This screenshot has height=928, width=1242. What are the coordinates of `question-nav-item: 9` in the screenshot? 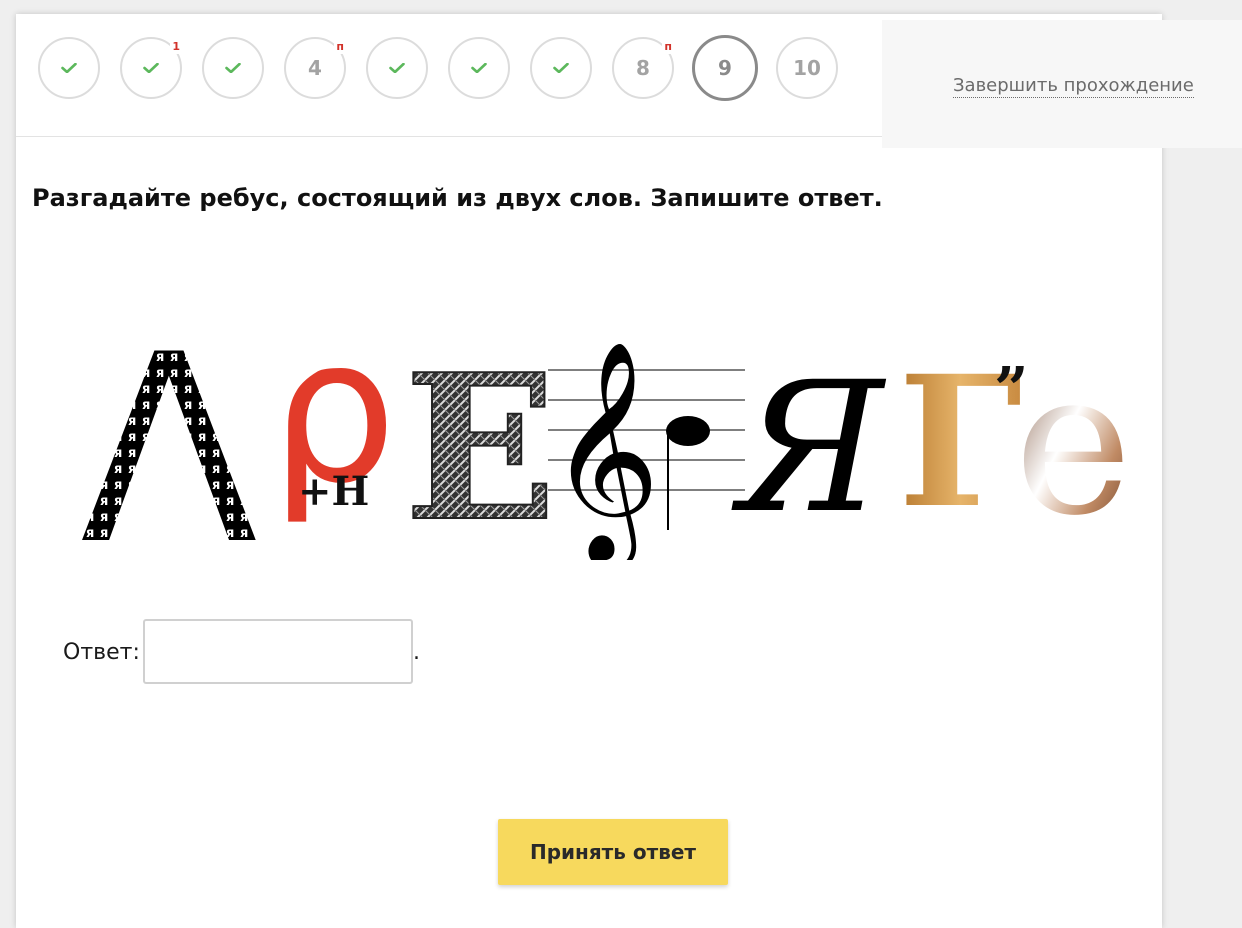 It's located at (725, 68).